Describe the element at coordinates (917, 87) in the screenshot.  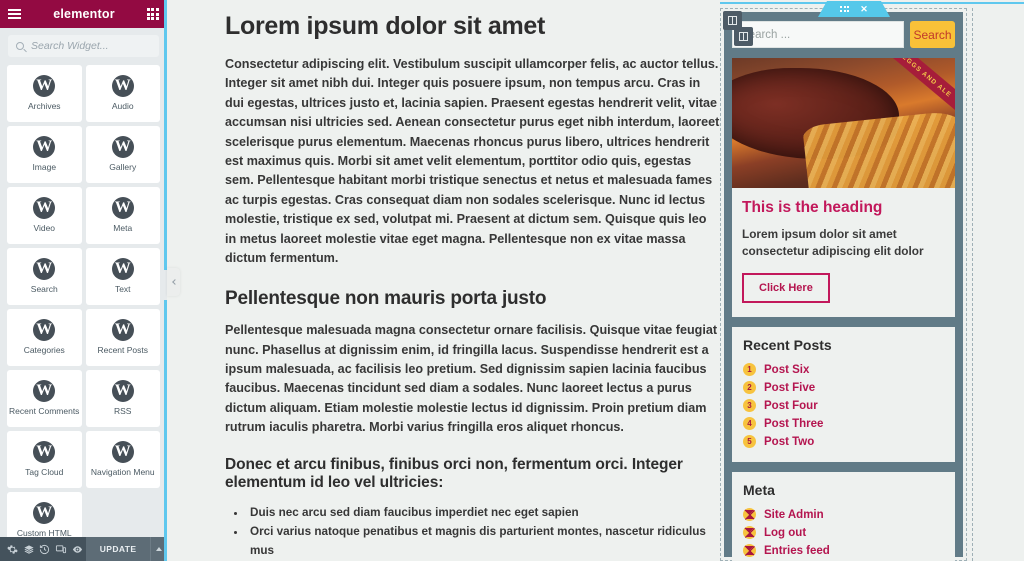
I see `image-corner-badge: EGGS AND ALE` at that location.